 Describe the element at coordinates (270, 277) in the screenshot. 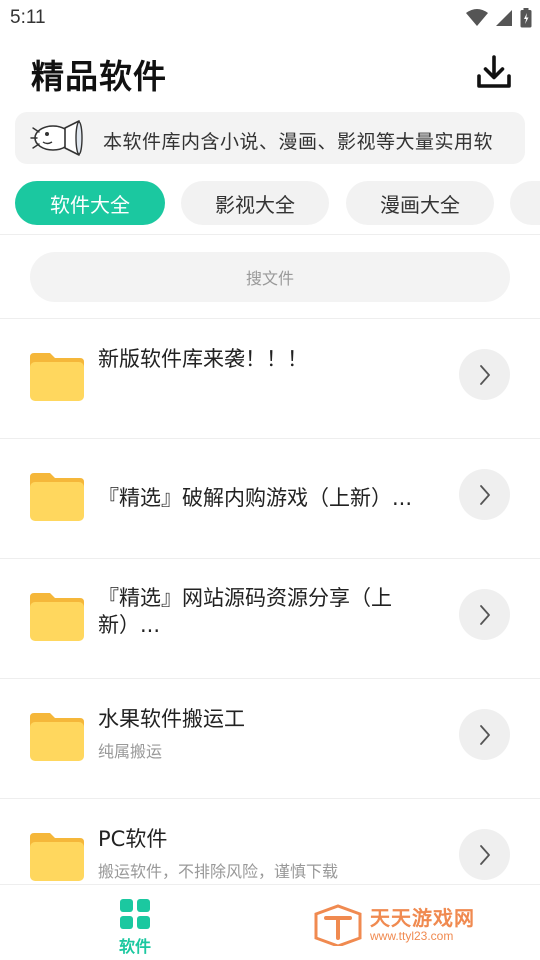

I see `search-input: 搜文件` at that location.